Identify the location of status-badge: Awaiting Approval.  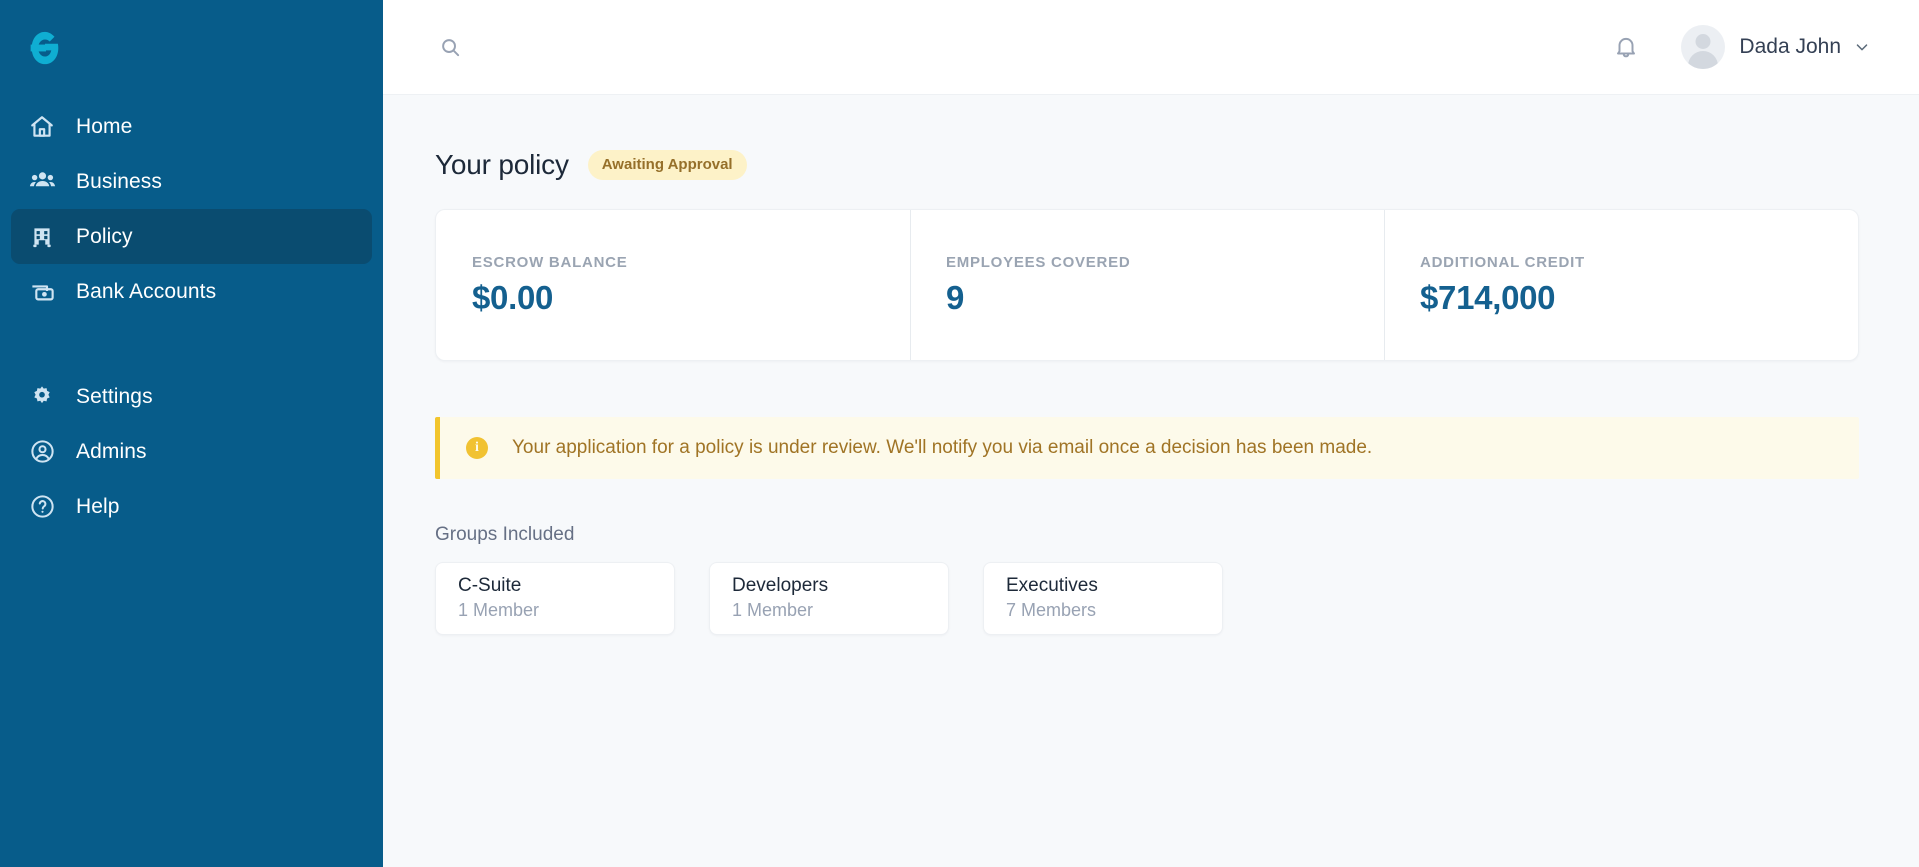
(667, 165).